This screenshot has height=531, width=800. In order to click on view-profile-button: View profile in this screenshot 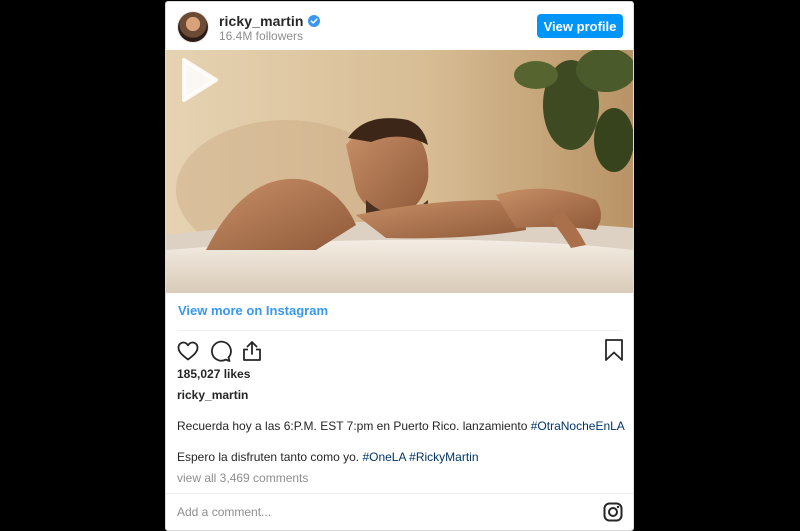, I will do `click(580, 26)`.